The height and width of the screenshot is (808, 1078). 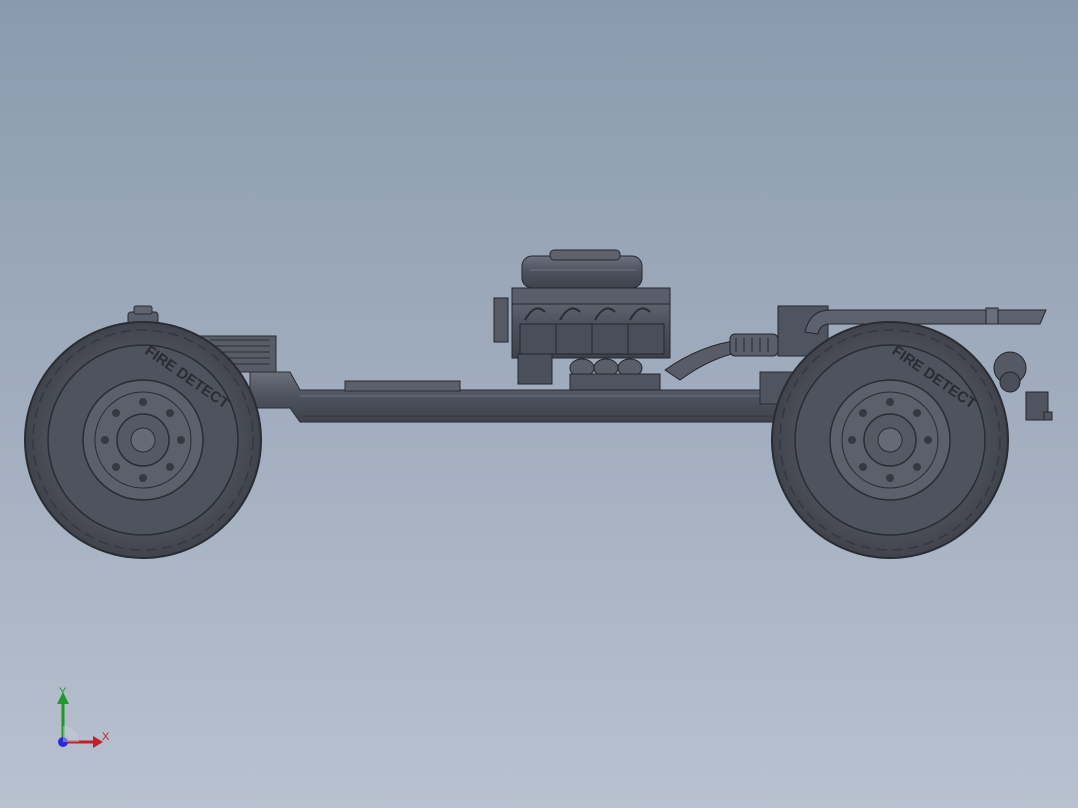 What do you see at coordinates (143, 440) in the screenshot?
I see `front-wheel: FIRE DETECT` at bounding box center [143, 440].